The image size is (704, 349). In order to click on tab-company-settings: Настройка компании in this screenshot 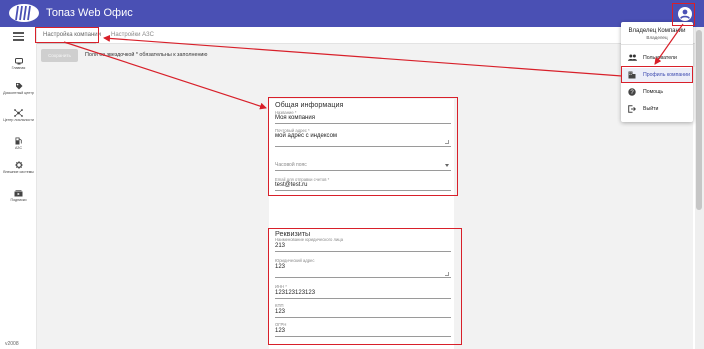, I will do `click(72, 35)`.